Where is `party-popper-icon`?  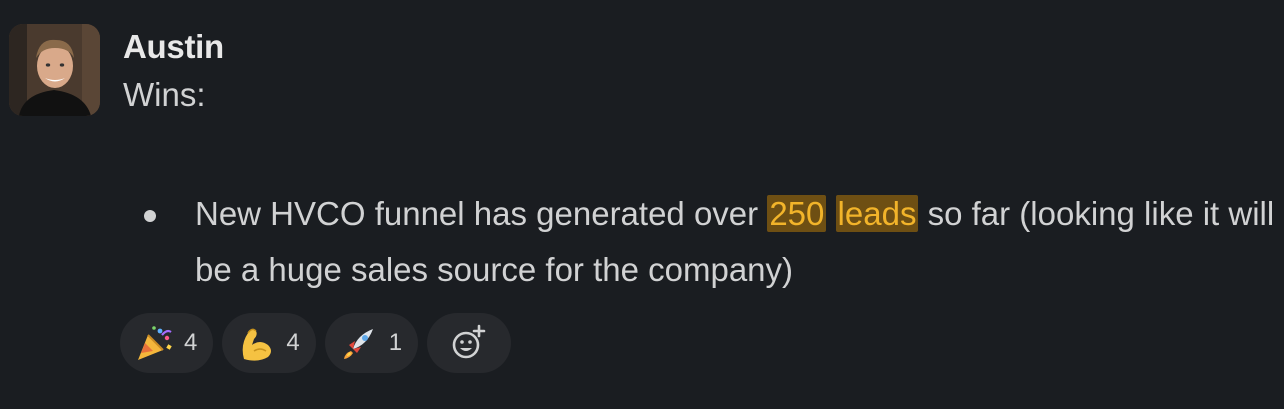 party-popper-icon is located at coordinates (154, 343).